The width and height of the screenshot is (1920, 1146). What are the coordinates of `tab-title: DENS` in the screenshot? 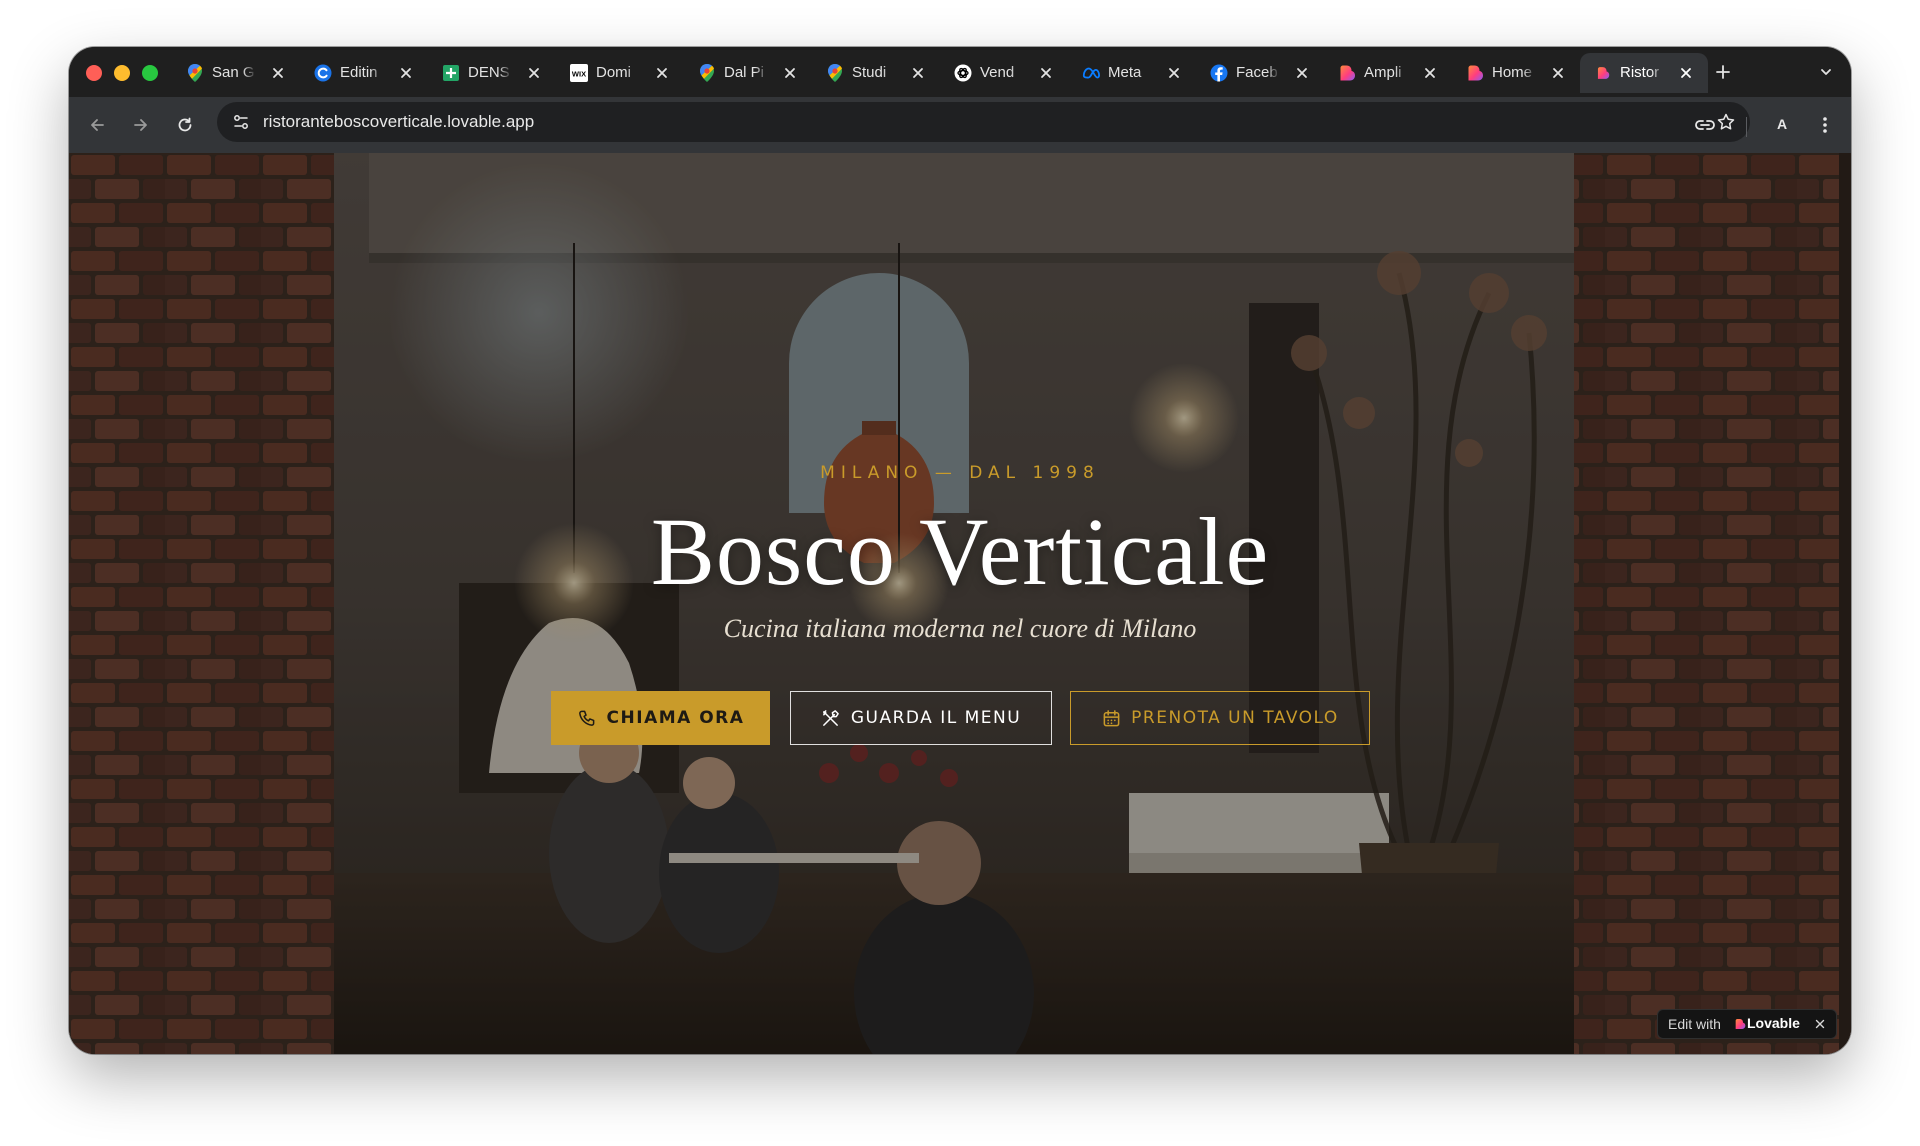 It's located at (489, 72).